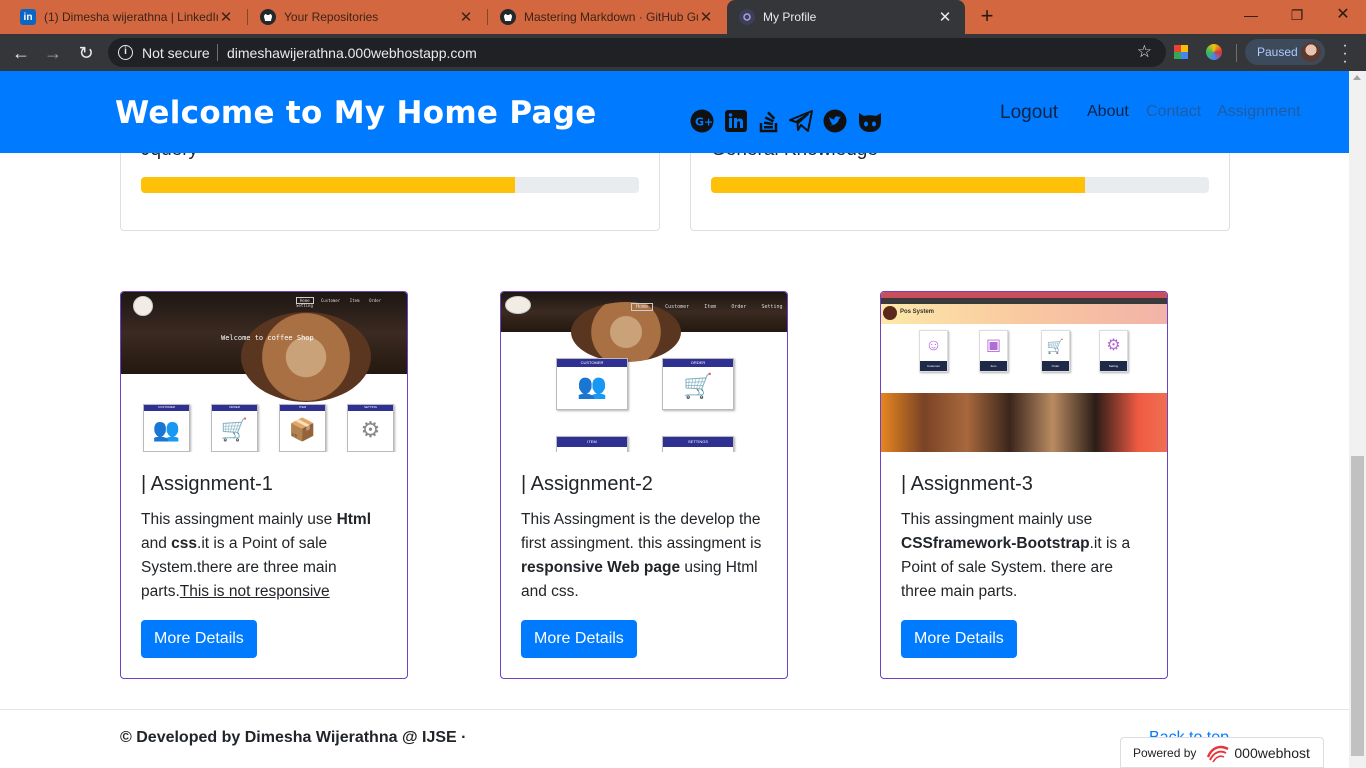 This screenshot has height=768, width=1366. I want to click on scroll-up-arrow-icon, so click(1357, 77).